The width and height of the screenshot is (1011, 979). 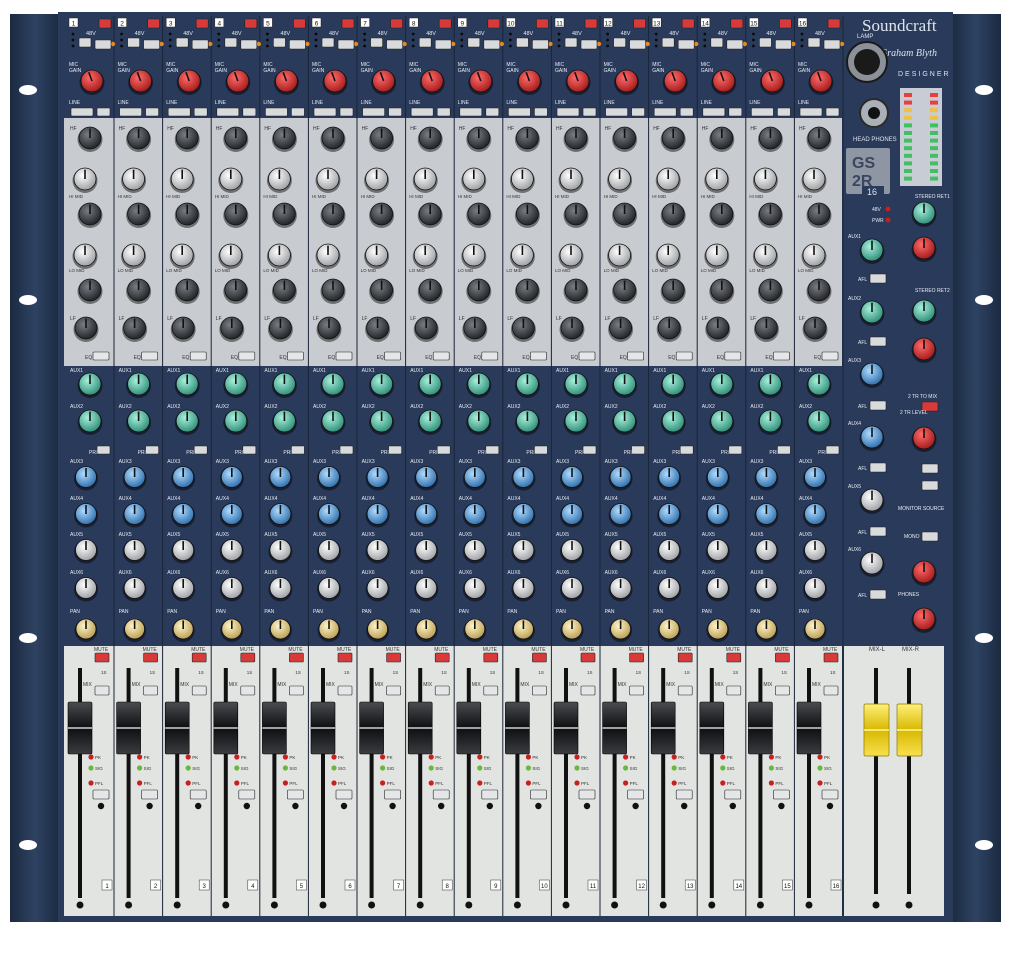 I want to click on master-aux3-knob, so click(x=872, y=375).